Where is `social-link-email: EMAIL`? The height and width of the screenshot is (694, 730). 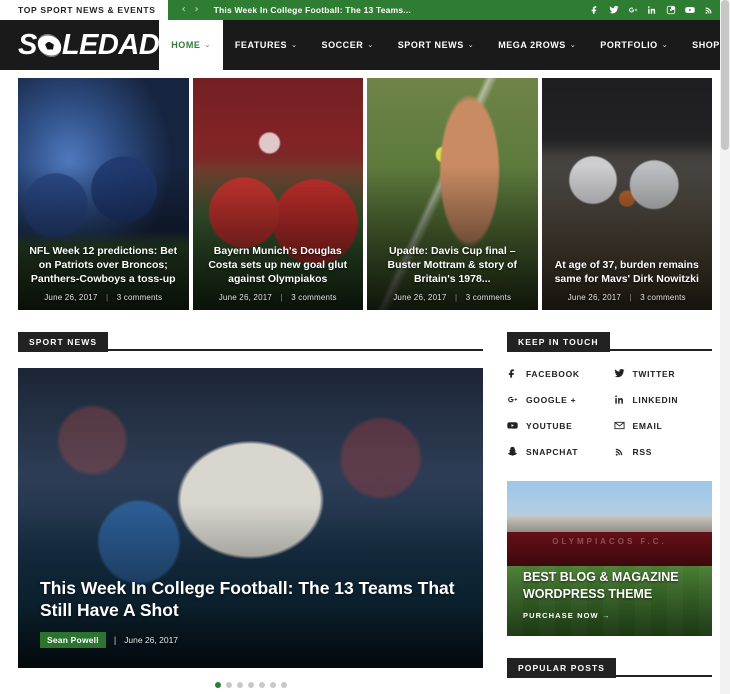
social-link-email: EMAIL is located at coordinates (663, 425).